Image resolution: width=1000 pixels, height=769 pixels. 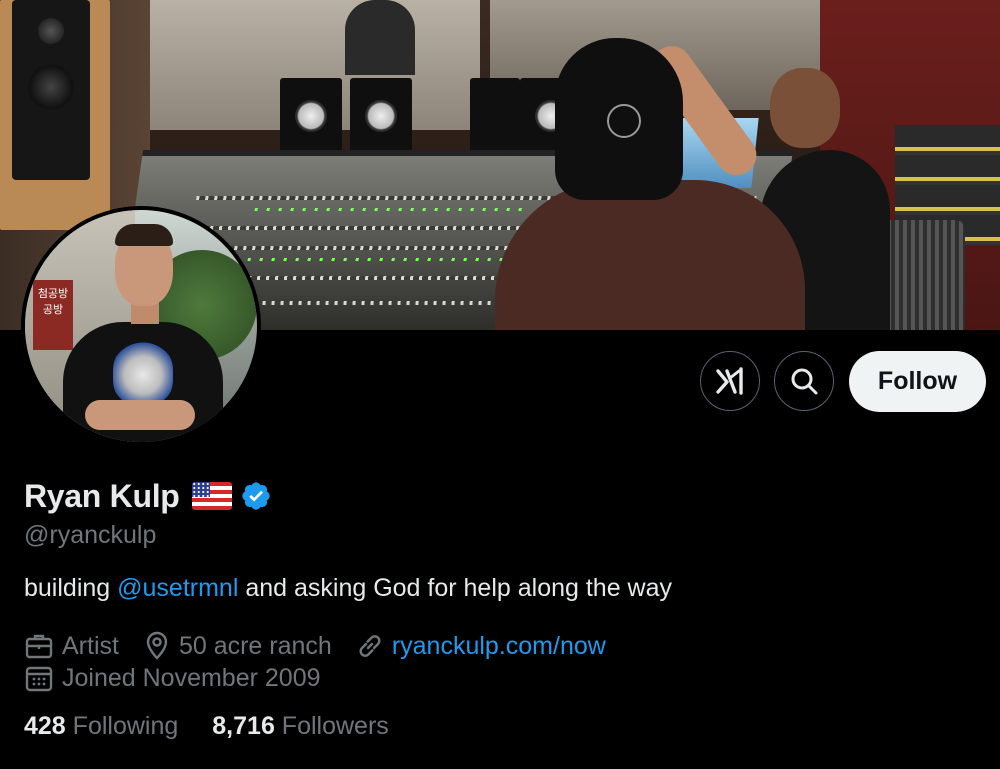 I want to click on following-count: 428, so click(x=45, y=726).